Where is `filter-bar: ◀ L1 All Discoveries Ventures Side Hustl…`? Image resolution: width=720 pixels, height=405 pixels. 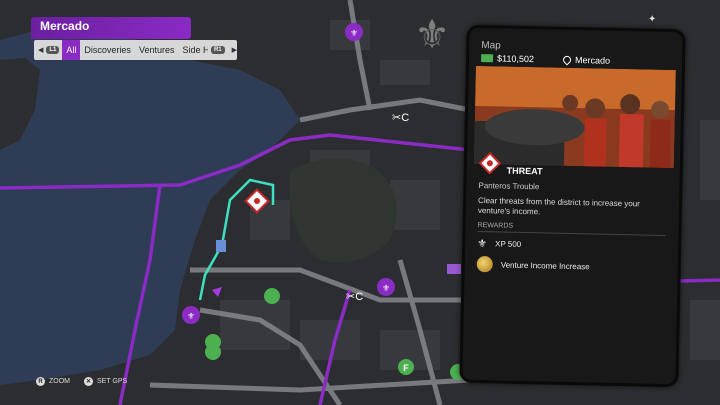
filter-bar: ◀ L1 All Discoveries Ventures Side Hustl… is located at coordinates (135, 50).